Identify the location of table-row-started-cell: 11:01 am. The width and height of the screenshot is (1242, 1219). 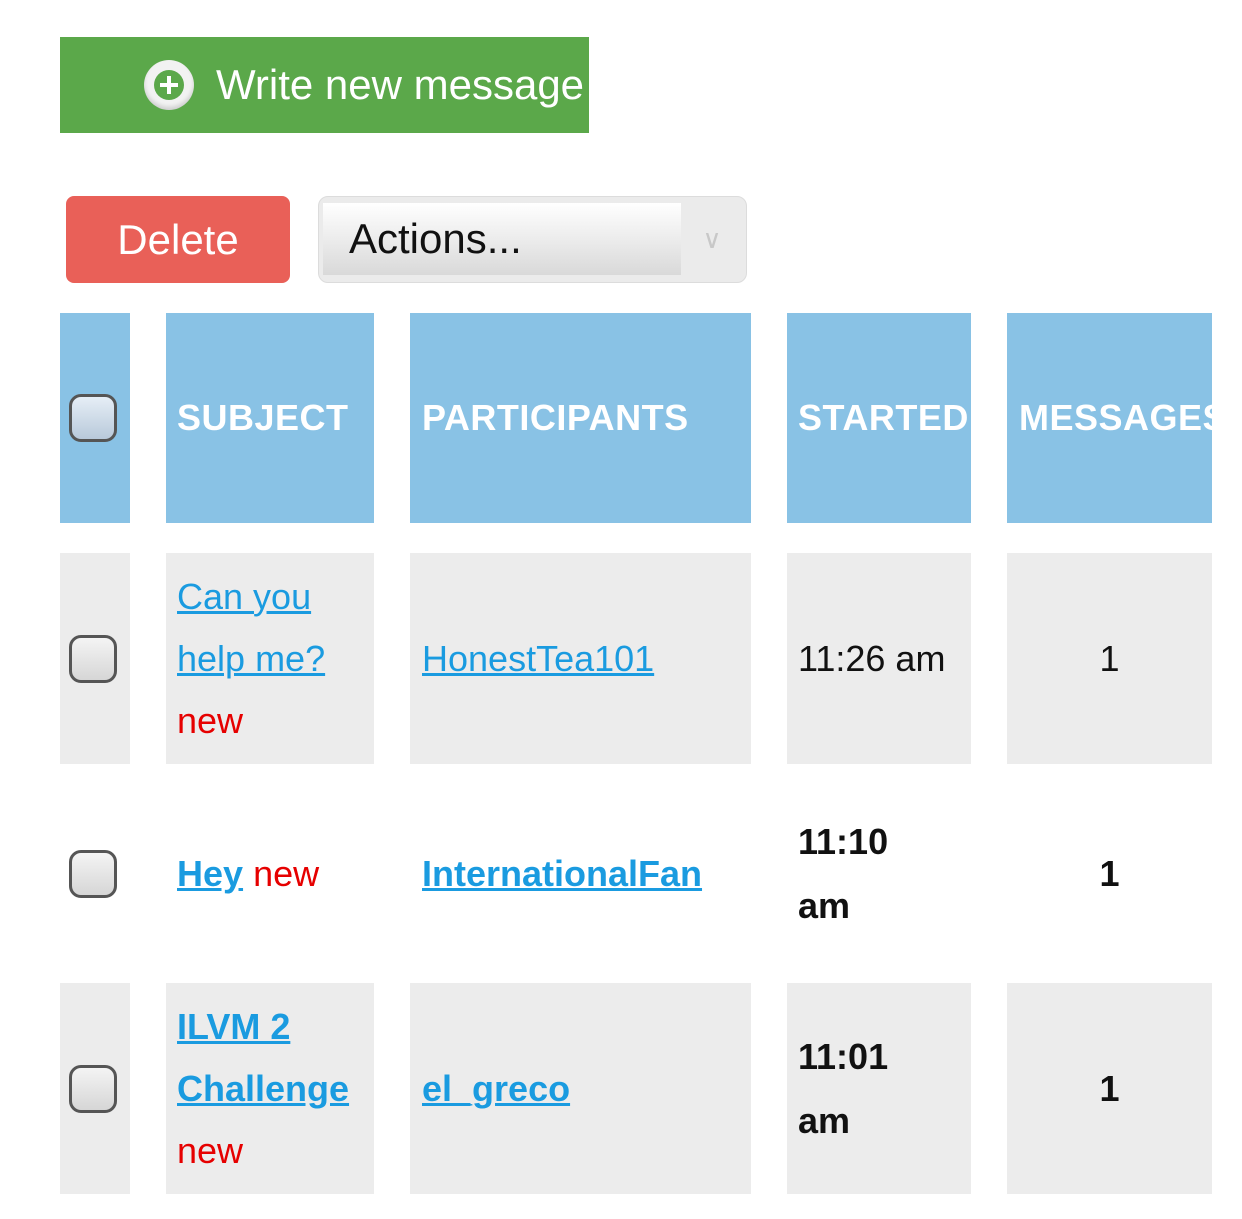
(879, 1088).